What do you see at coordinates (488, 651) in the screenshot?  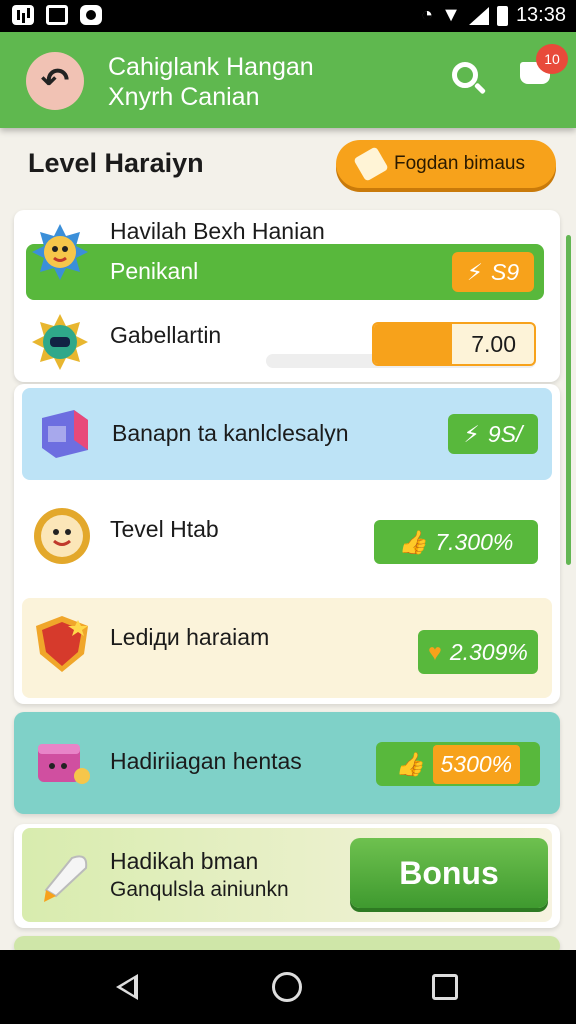 I see `badge-value: 2.309%` at bounding box center [488, 651].